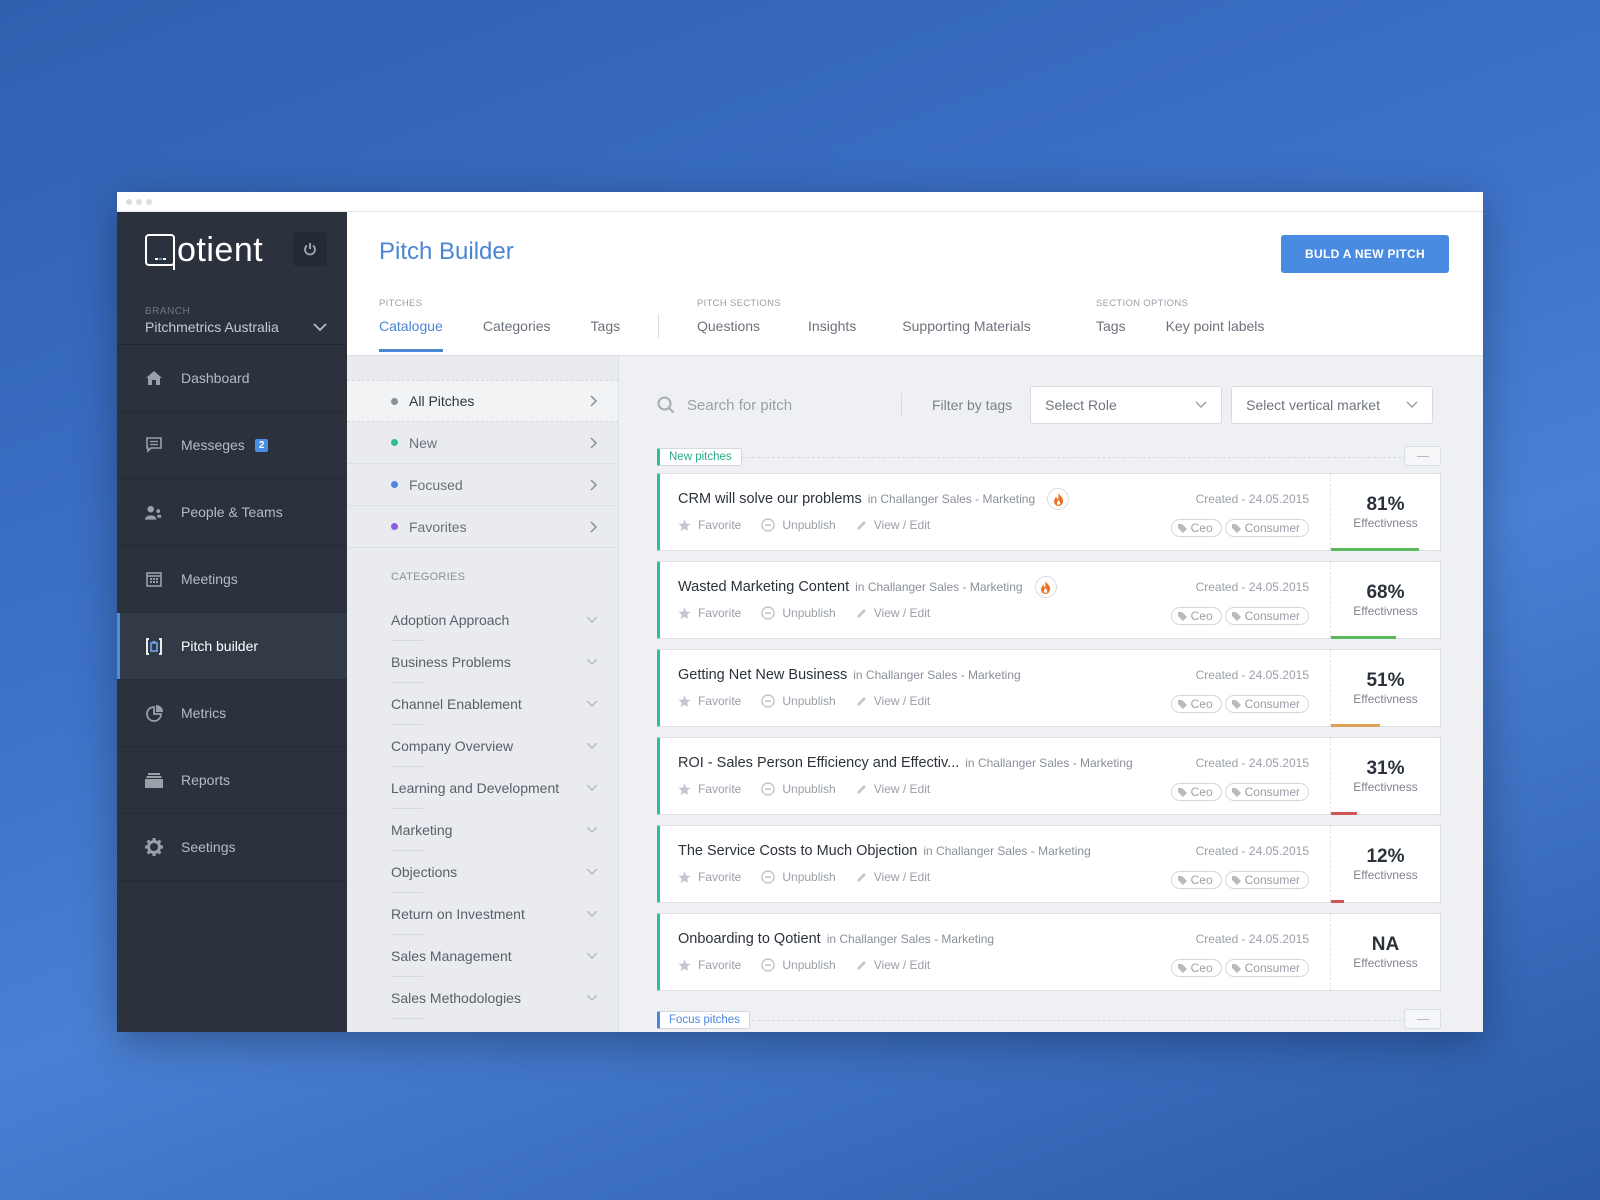  What do you see at coordinates (1385, 952) in the screenshot?
I see `effectiveness-panel: NA Effectivness` at bounding box center [1385, 952].